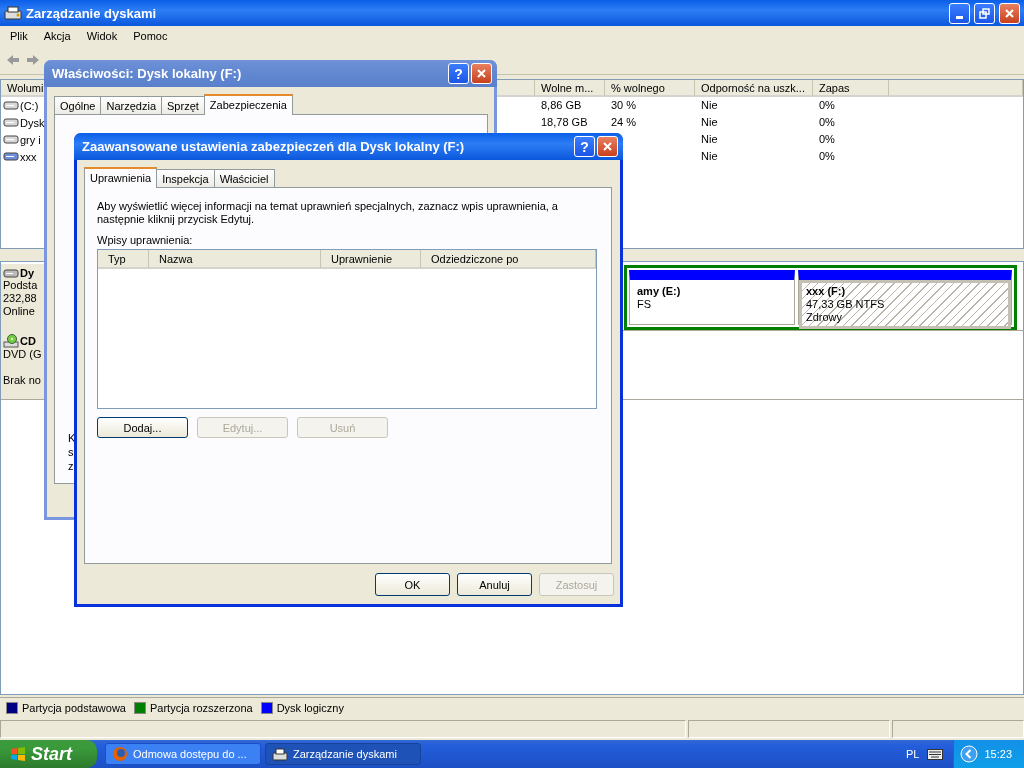  I want to click on table-cell-text: 18,78 GB, so click(564, 122).